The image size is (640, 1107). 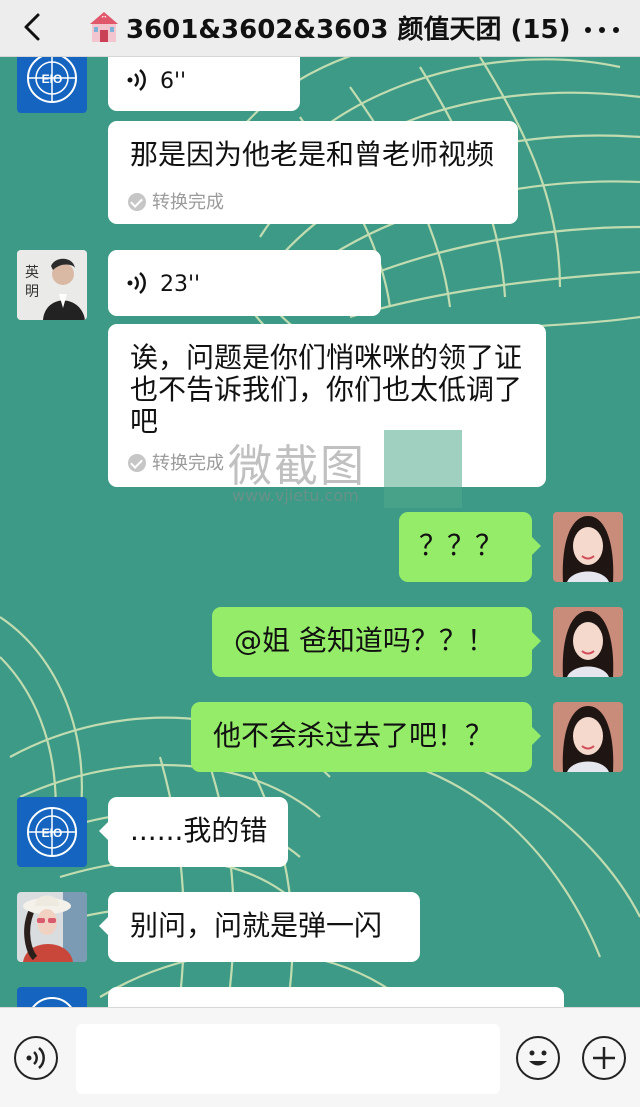 What do you see at coordinates (32, 292) in the screenshot?
I see `svg-text: 明` at bounding box center [32, 292].